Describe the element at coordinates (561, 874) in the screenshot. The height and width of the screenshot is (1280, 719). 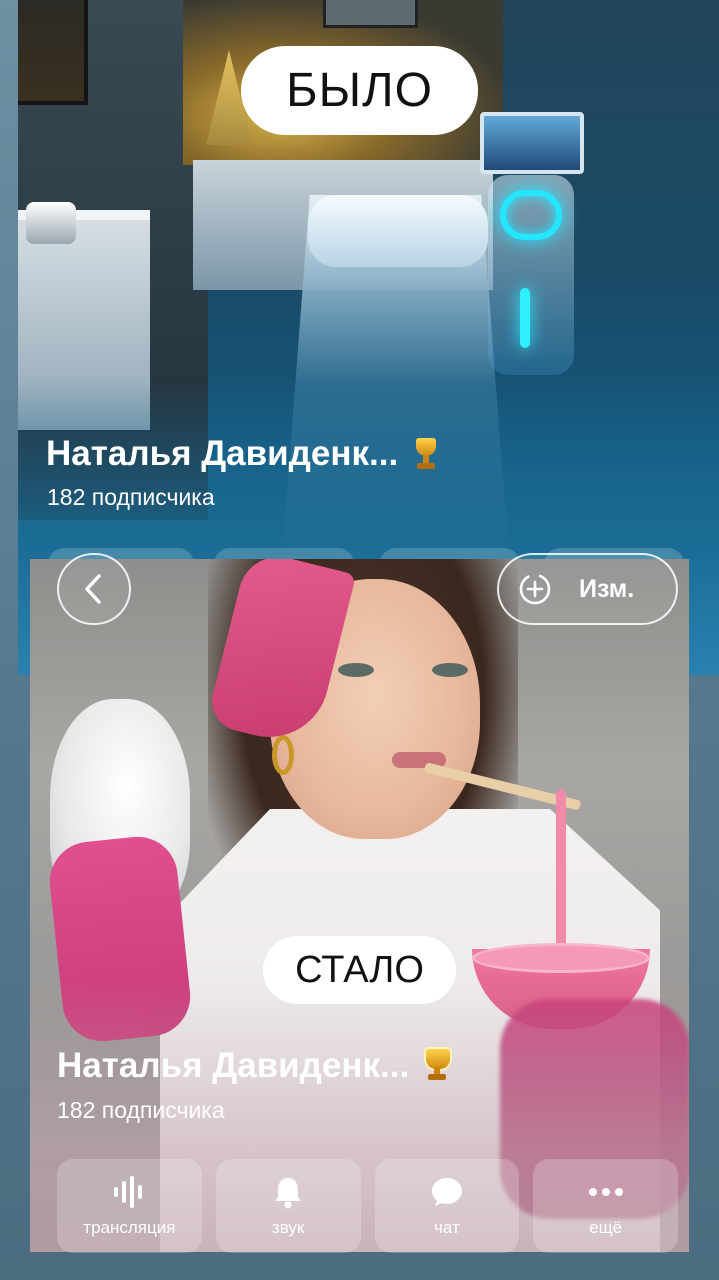
I see `wax-drip` at that location.